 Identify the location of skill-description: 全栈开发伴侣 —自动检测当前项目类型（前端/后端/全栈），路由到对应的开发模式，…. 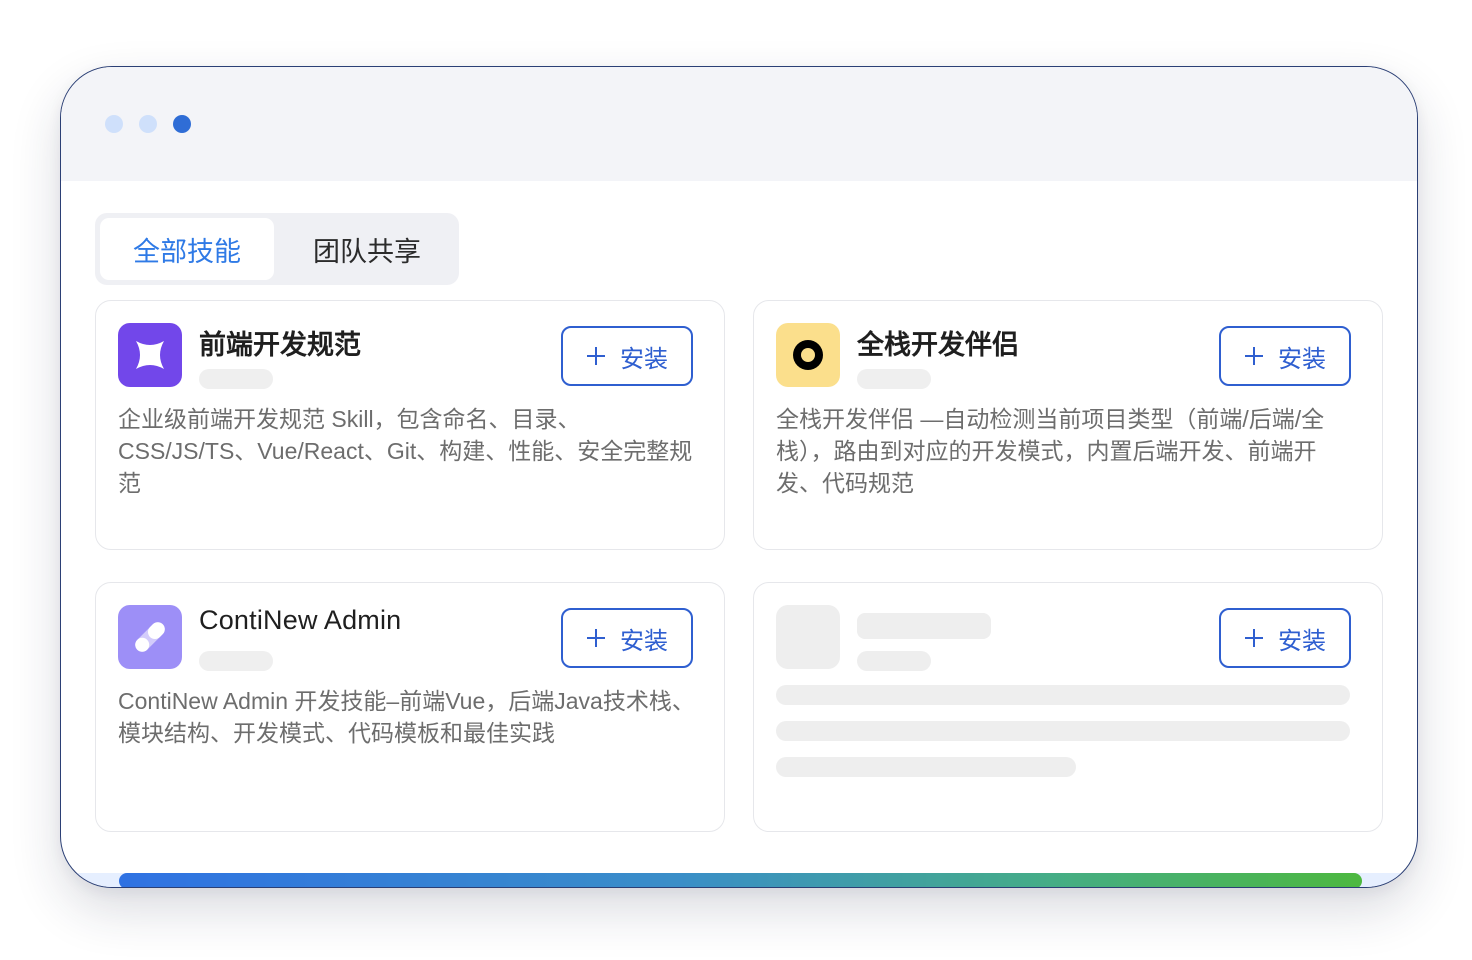
(1050, 451).